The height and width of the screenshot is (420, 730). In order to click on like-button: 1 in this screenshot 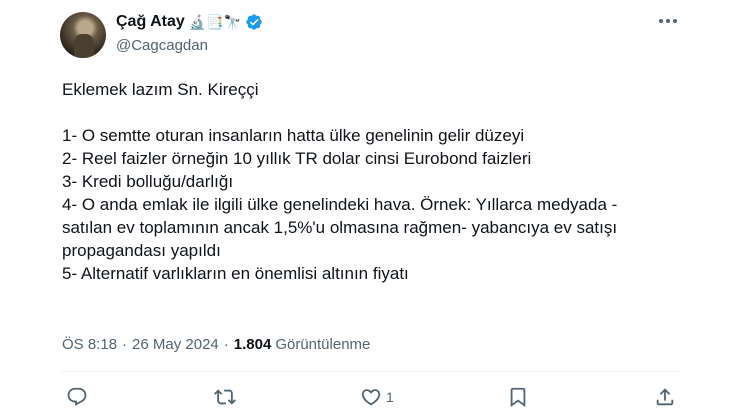, I will do `click(377, 397)`.